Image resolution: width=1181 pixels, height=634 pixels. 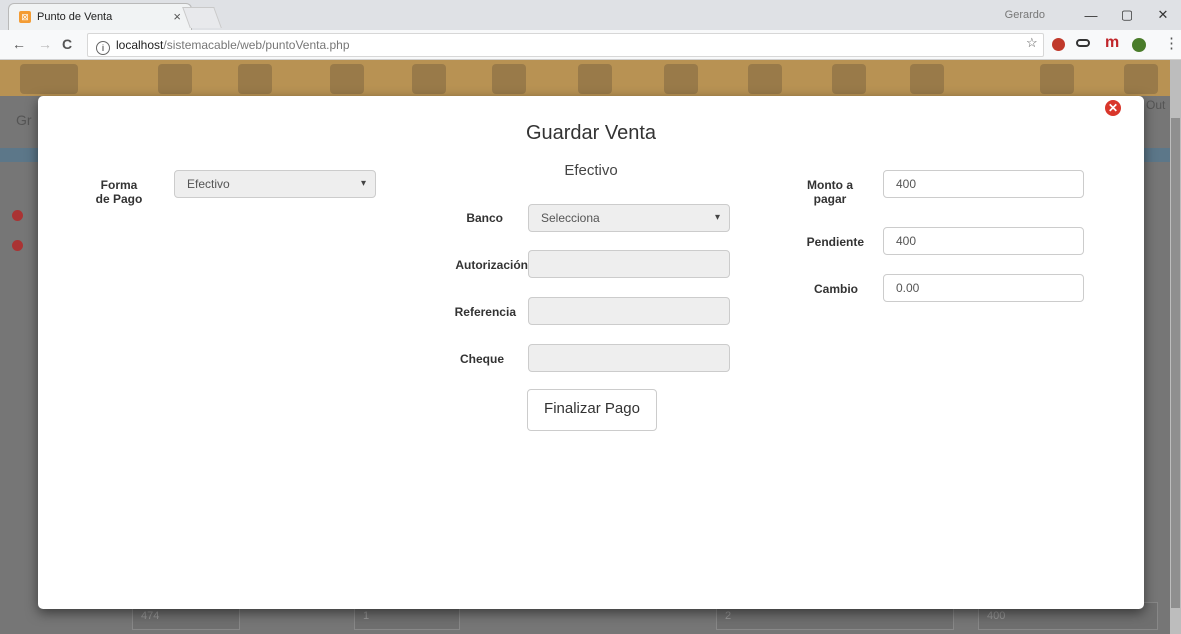 What do you see at coordinates (491, 265) in the screenshot?
I see `autorizacion-label: Autorización` at bounding box center [491, 265].